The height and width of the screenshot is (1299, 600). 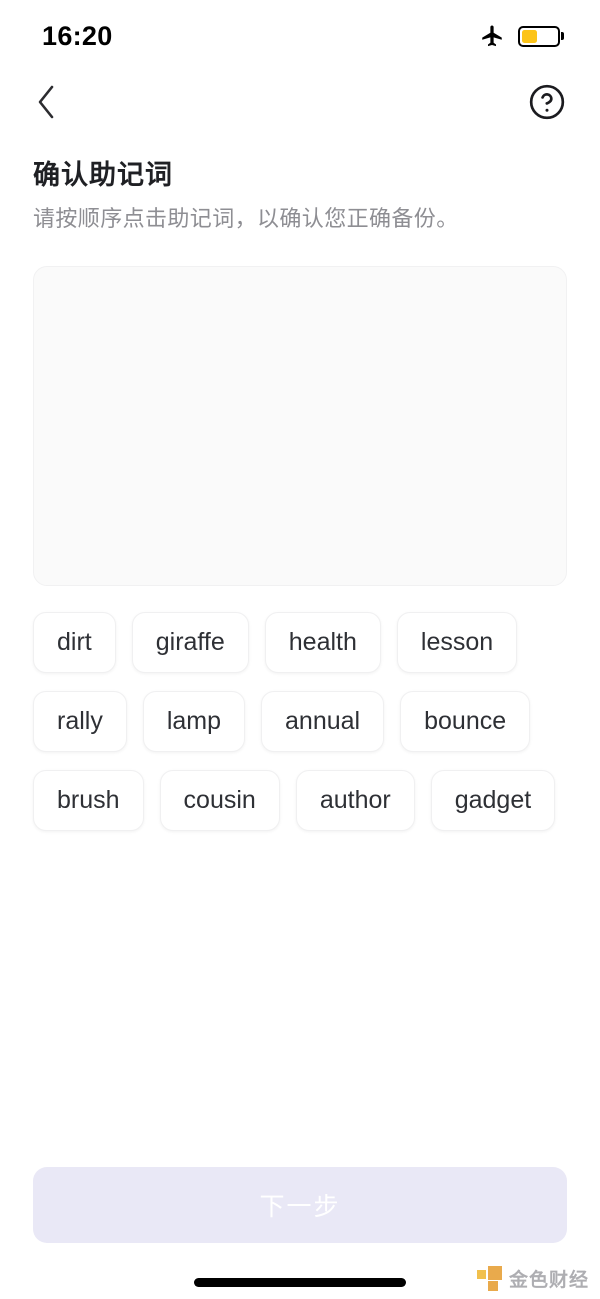 What do you see at coordinates (457, 642) in the screenshot?
I see `word-chip: lesson` at bounding box center [457, 642].